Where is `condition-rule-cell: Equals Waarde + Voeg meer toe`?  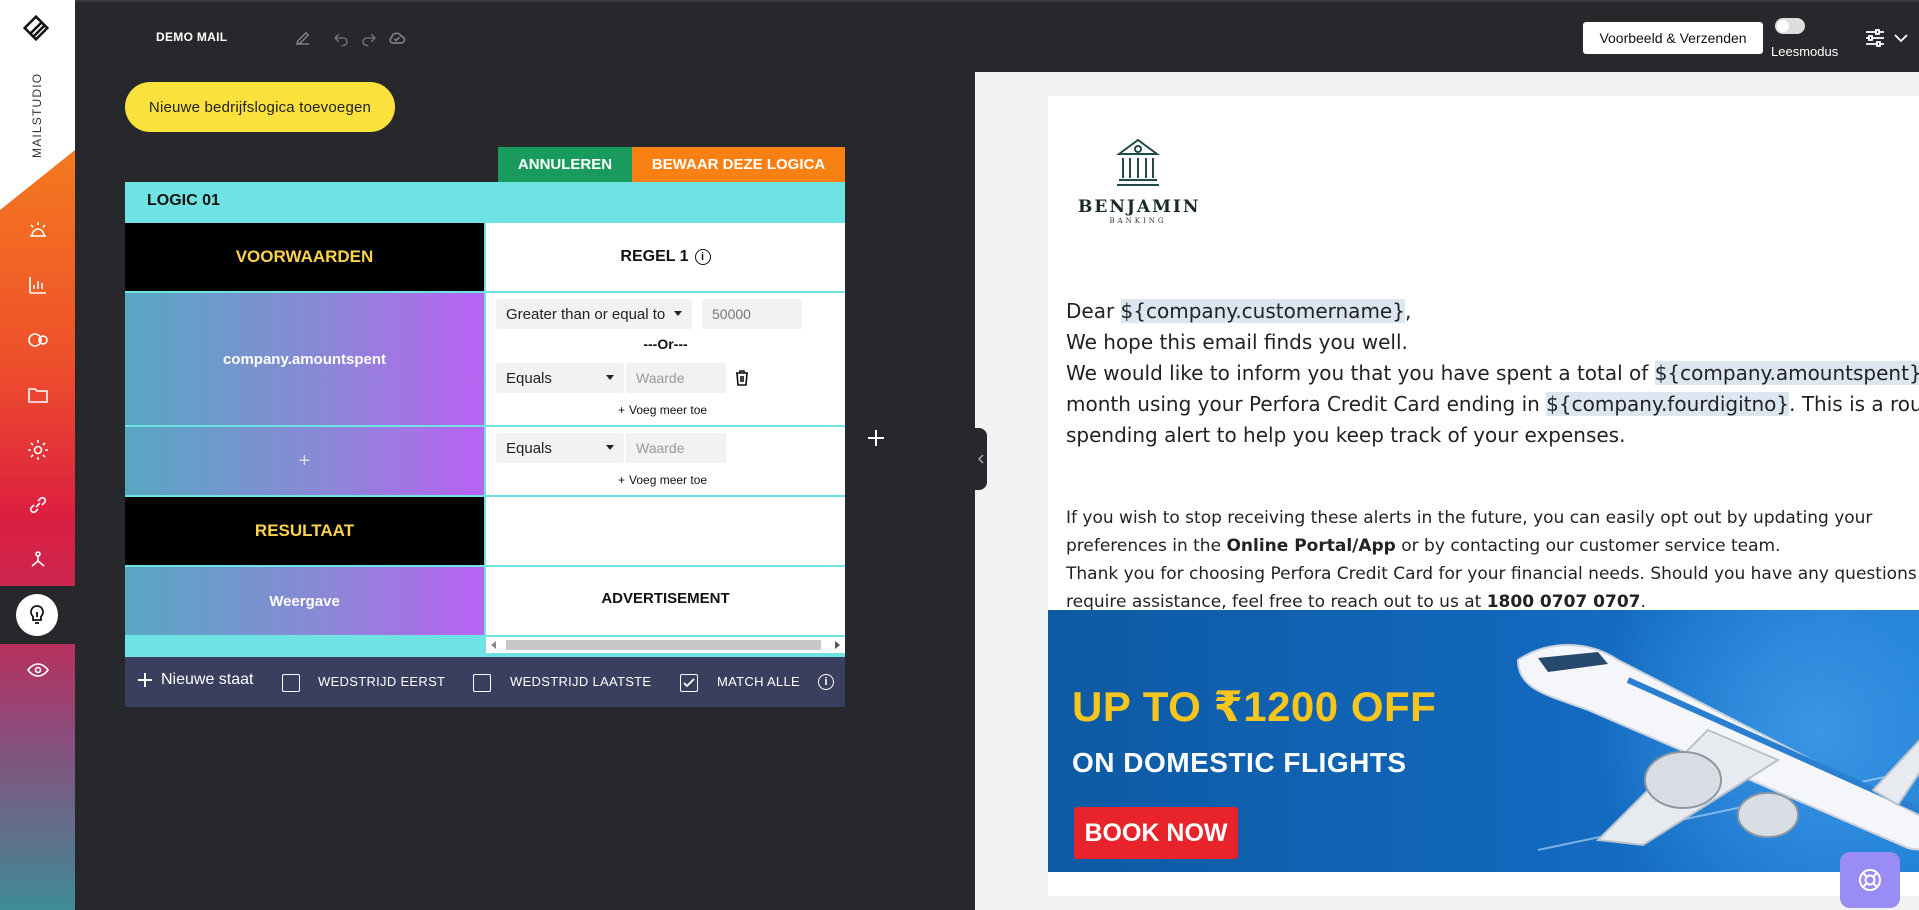
condition-rule-cell: Equals Waarde + Voeg meer toe is located at coordinates (665, 461).